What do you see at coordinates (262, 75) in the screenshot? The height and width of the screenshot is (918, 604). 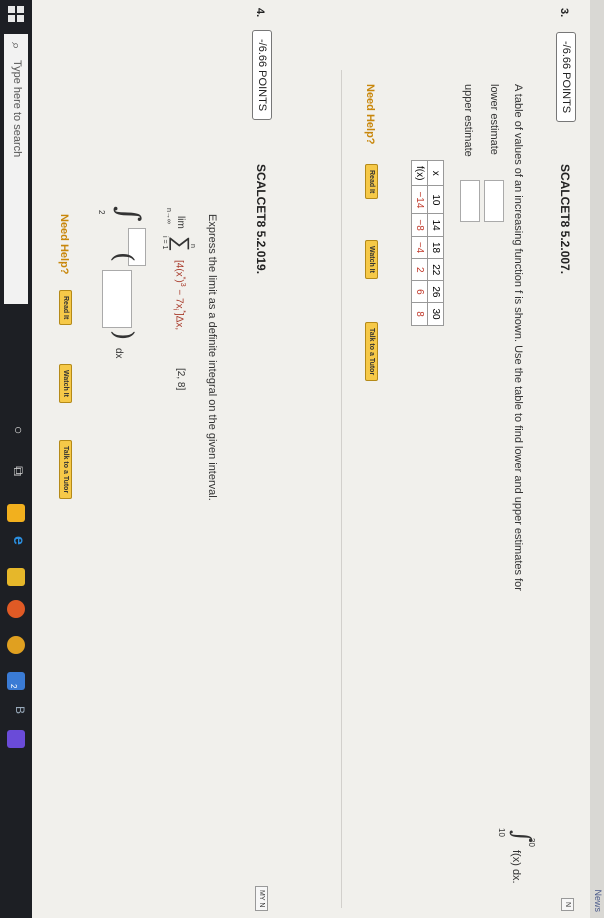 I see `problem4-points: -/6.66 POINTS` at bounding box center [262, 75].